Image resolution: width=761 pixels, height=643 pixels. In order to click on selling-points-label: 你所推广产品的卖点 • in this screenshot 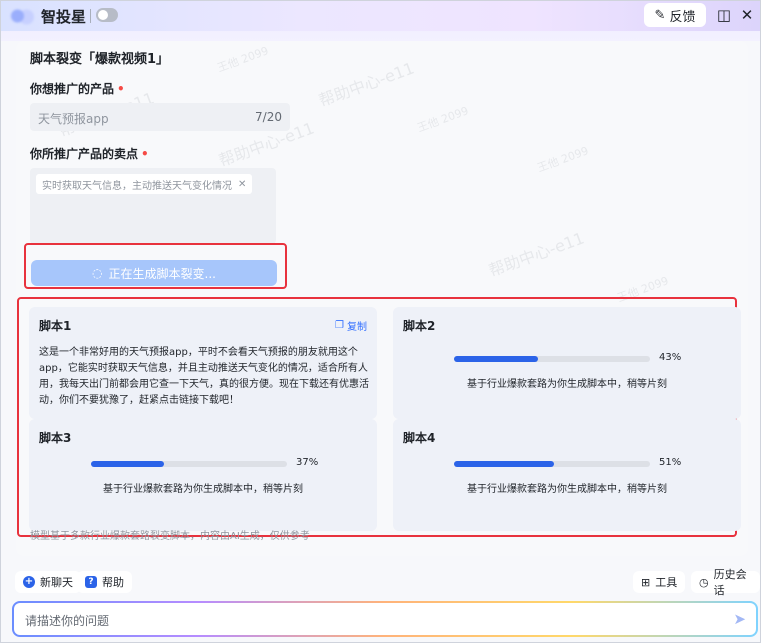, I will do `click(89, 154)`.